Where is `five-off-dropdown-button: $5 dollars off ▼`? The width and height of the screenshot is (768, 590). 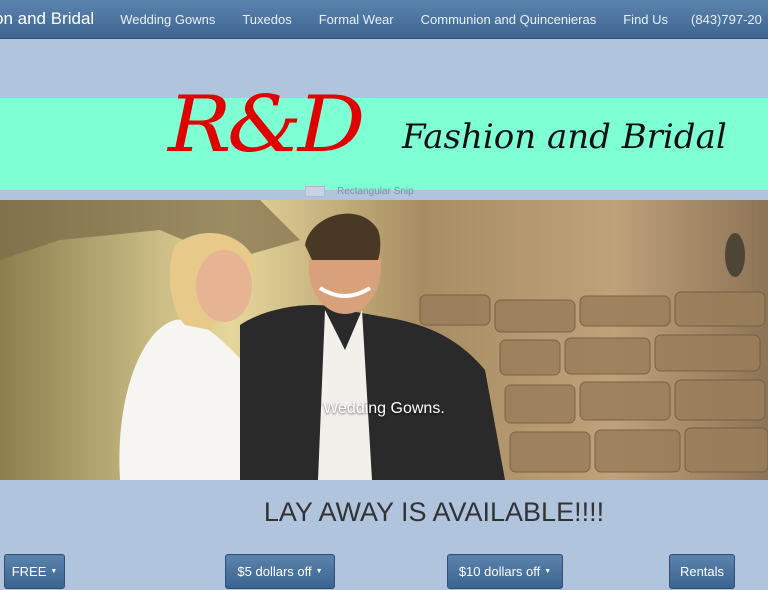 five-off-dropdown-button: $5 dollars off ▼ is located at coordinates (280, 571).